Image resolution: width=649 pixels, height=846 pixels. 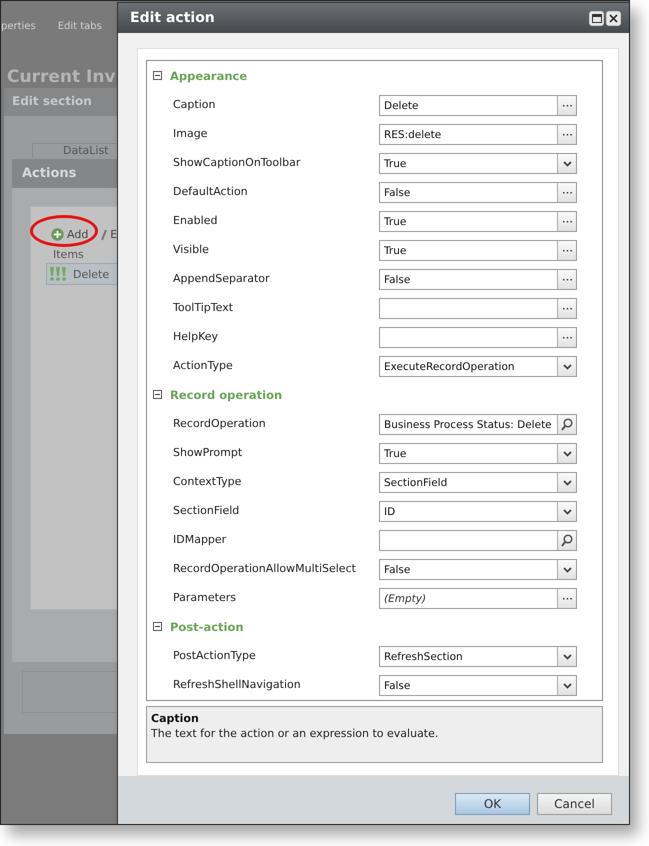 What do you see at coordinates (478, 366) in the screenshot?
I see `dropdown-field: ExecuteRecordOperation` at bounding box center [478, 366].